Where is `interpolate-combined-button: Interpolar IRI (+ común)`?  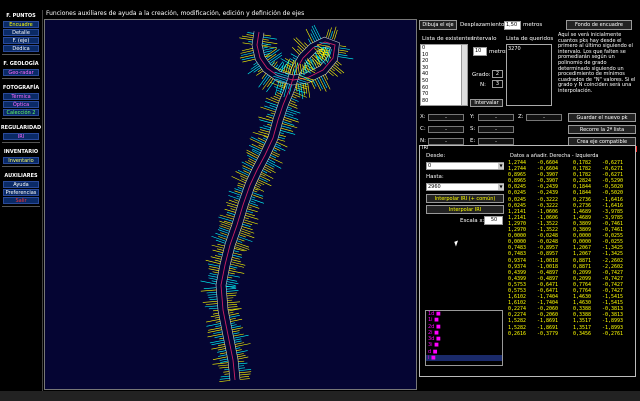
interpolate-combined-button: Interpolar IRI (+ común) is located at coordinates (465, 198).